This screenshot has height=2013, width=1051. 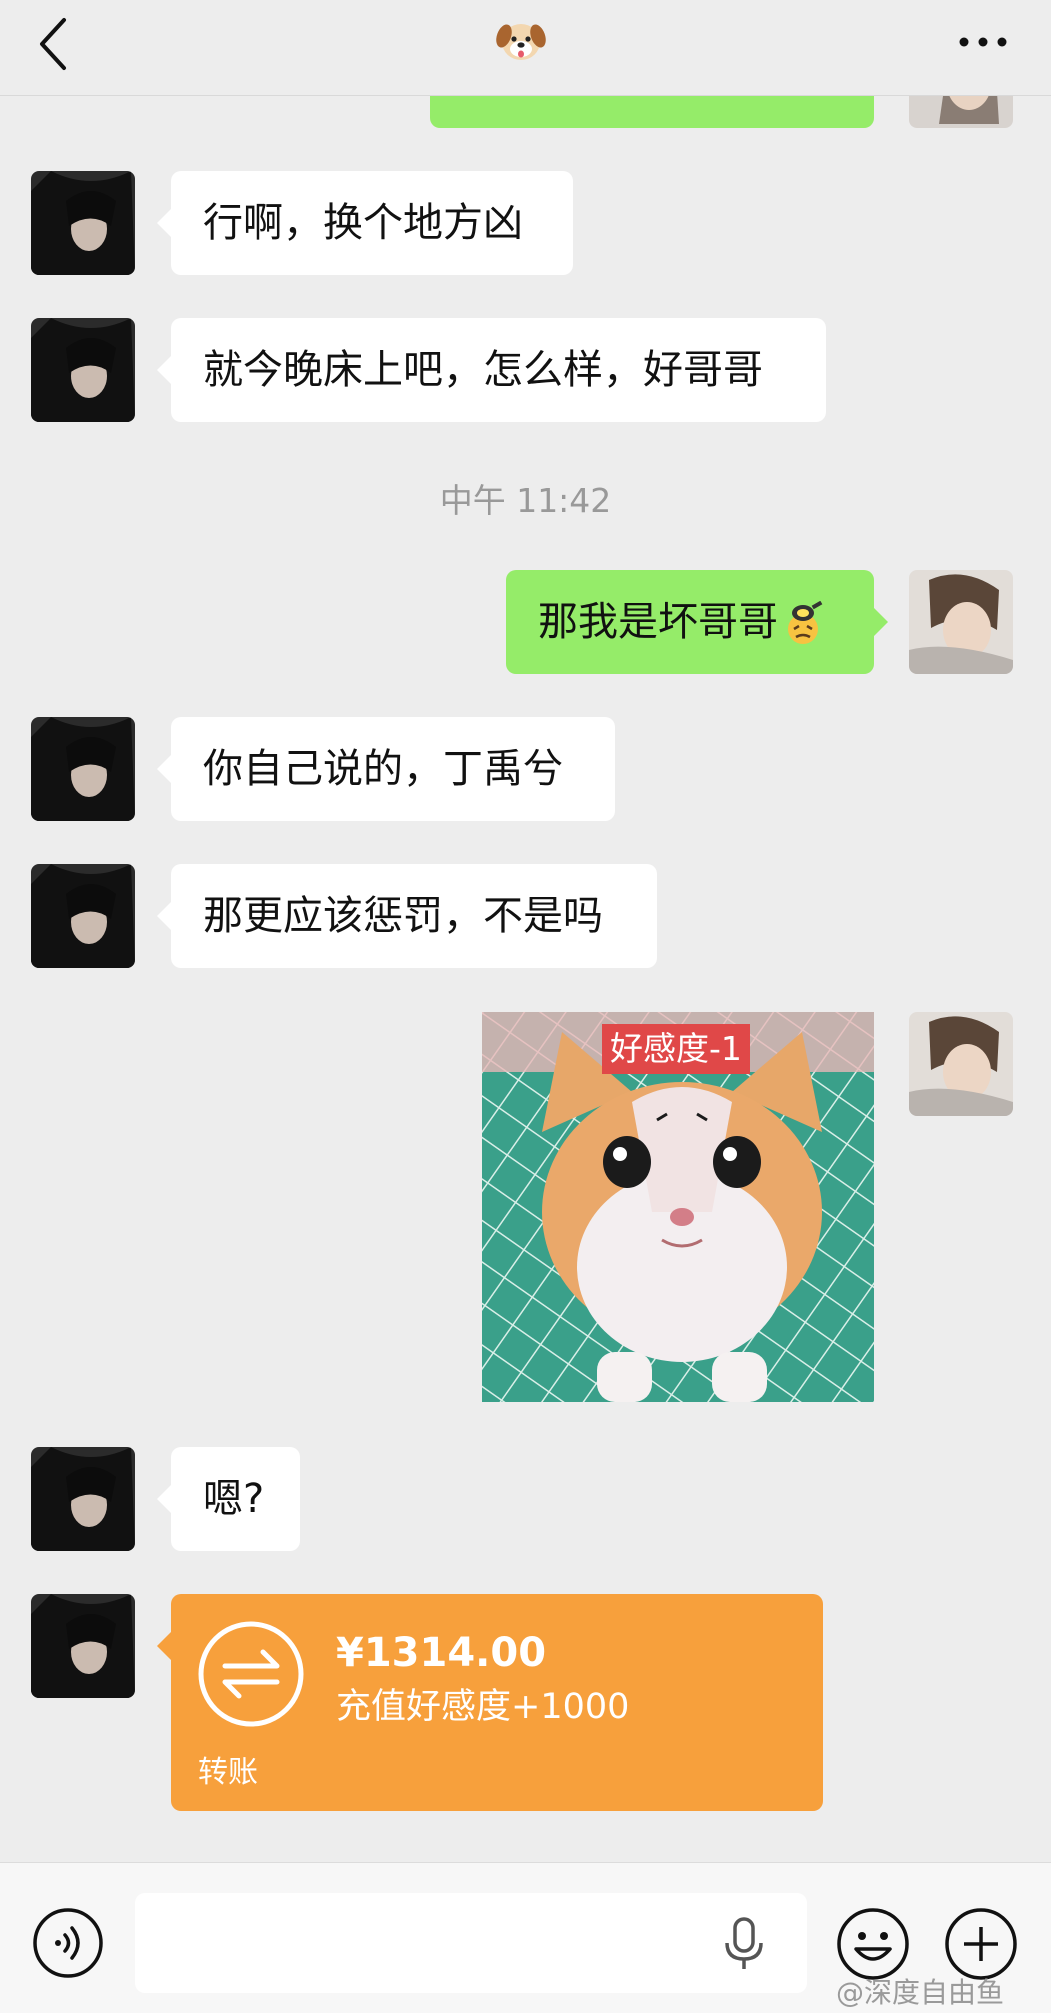 I want to click on microphone-icon, so click(x=744, y=1944).